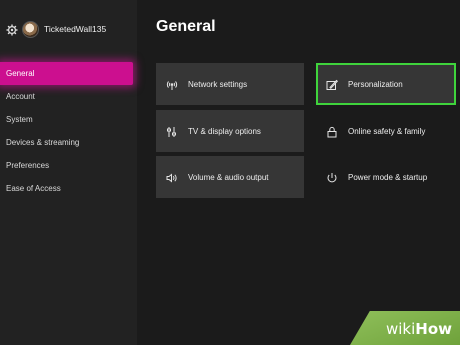  I want to click on volume-audio-output-tile: Volume & audio output, so click(230, 177).